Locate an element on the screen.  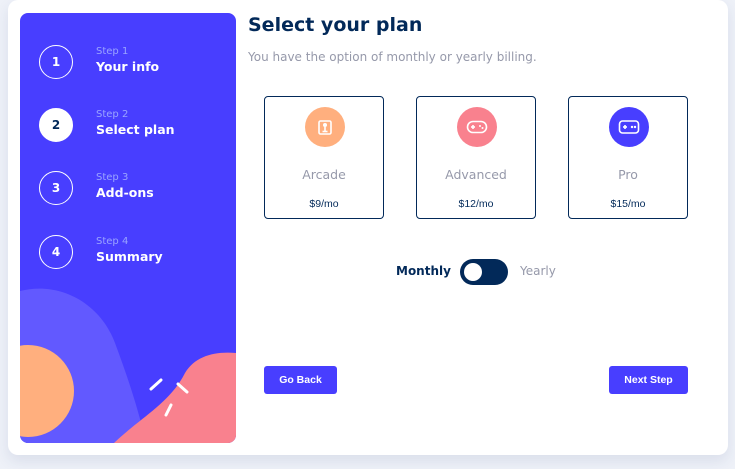
plan-card-arcade: Arcade $9/mo is located at coordinates (324, 157).